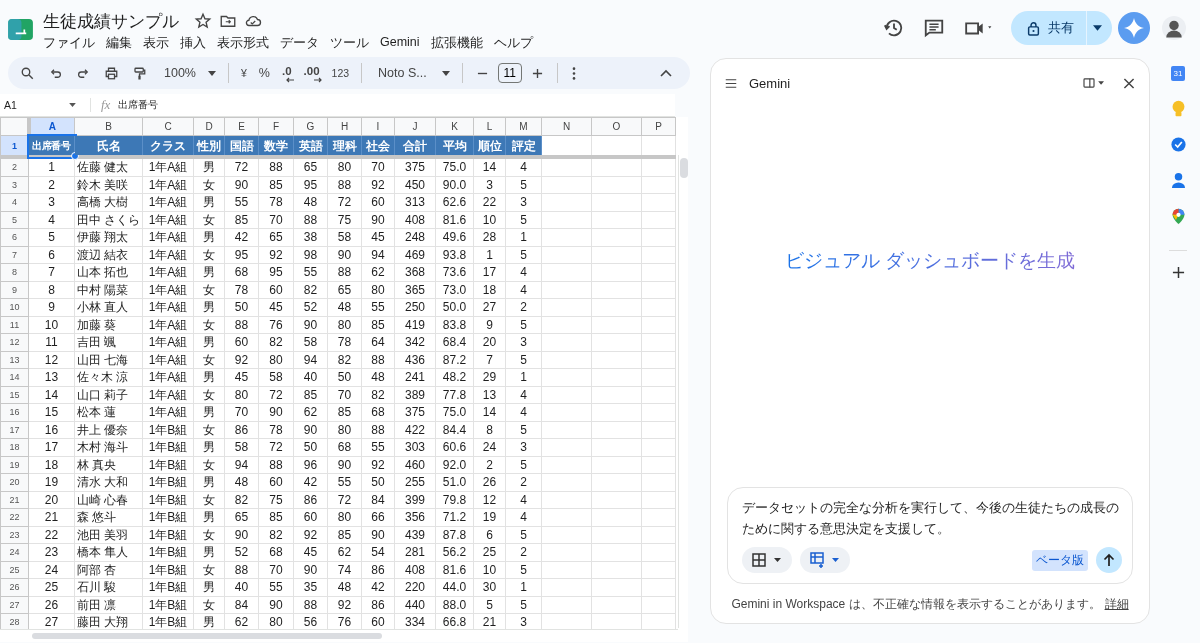 This screenshot has width=1200, height=643. I want to click on column-header: N, so click(566, 126).